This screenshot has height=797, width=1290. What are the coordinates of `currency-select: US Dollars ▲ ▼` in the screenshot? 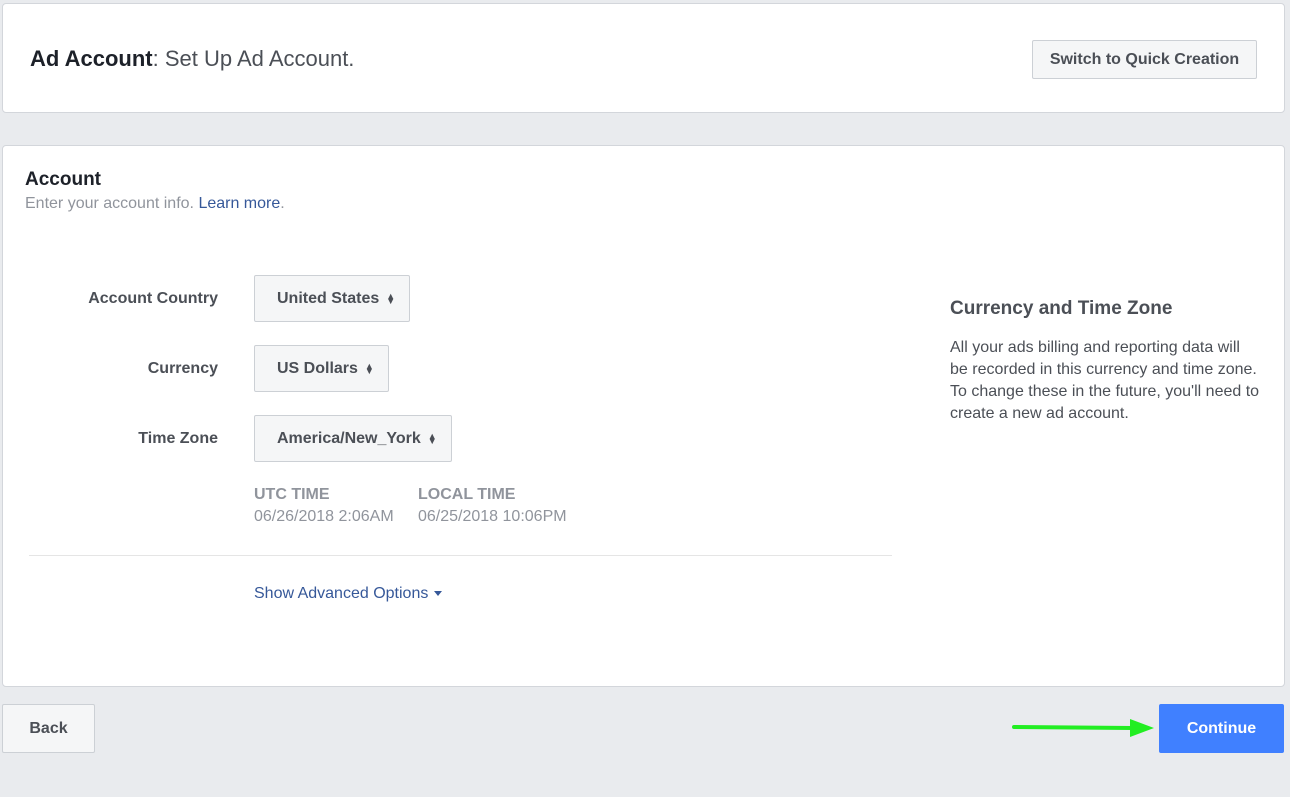 It's located at (321, 368).